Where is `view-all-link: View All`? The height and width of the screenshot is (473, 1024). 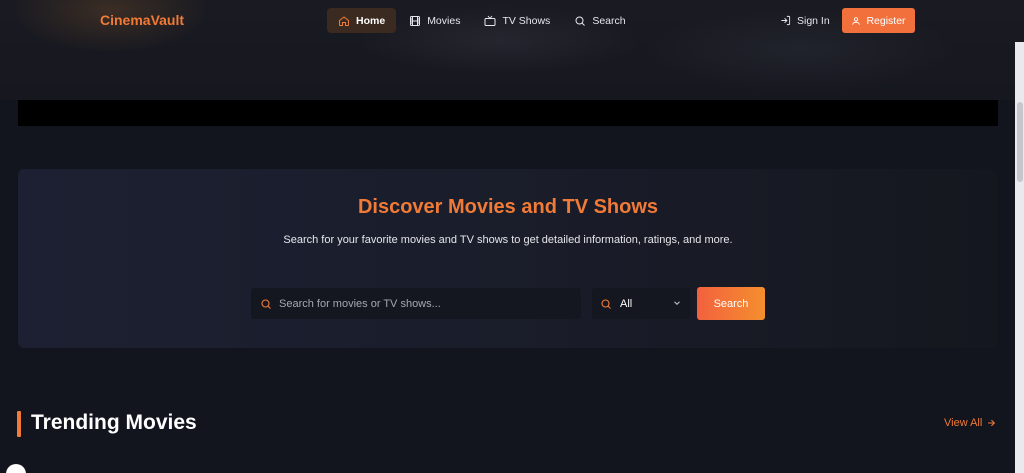 view-all-link: View All is located at coordinates (970, 423).